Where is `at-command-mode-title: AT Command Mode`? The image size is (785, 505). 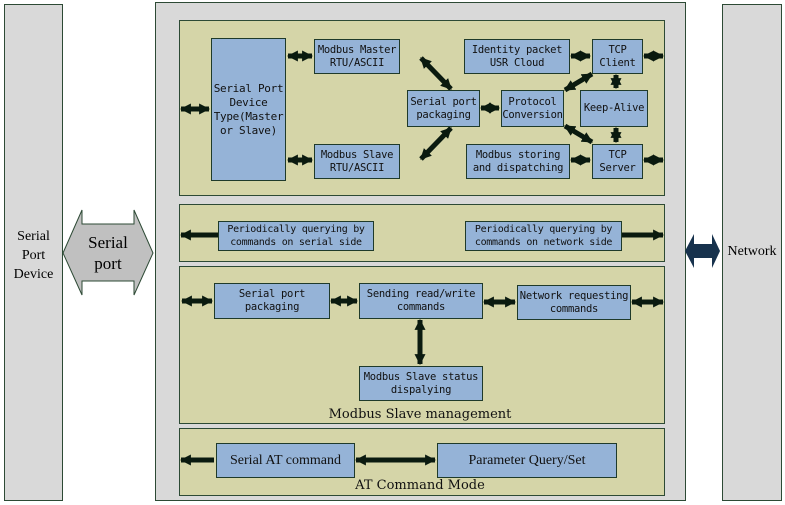 at-command-mode-title: AT Command Mode is located at coordinates (420, 485).